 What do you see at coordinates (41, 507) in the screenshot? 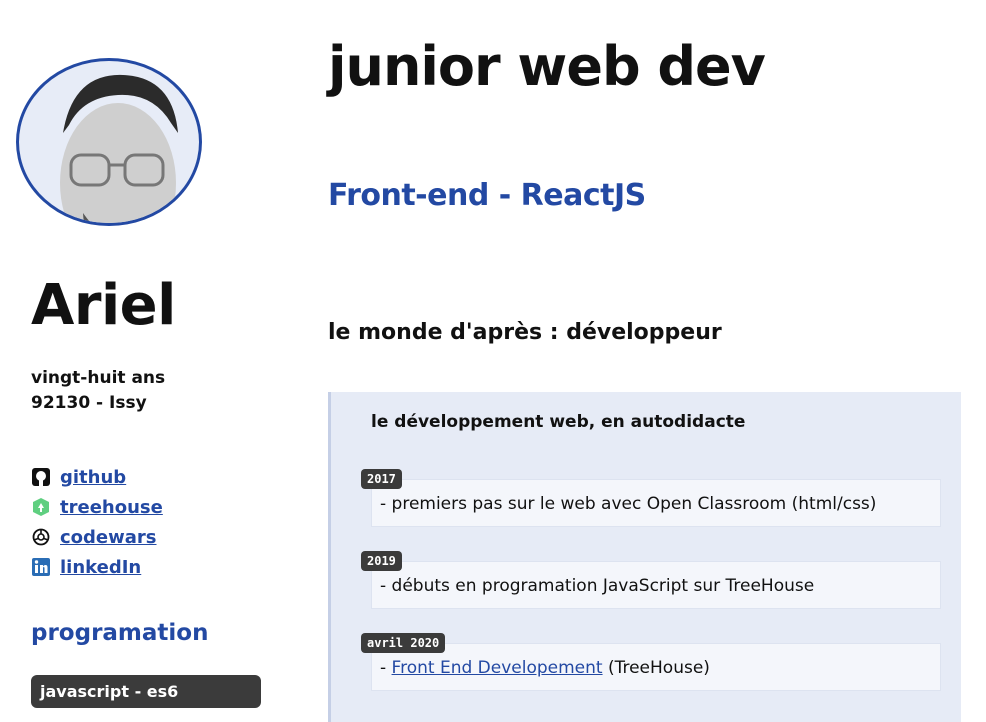
I see `treehouse-icon` at bounding box center [41, 507].